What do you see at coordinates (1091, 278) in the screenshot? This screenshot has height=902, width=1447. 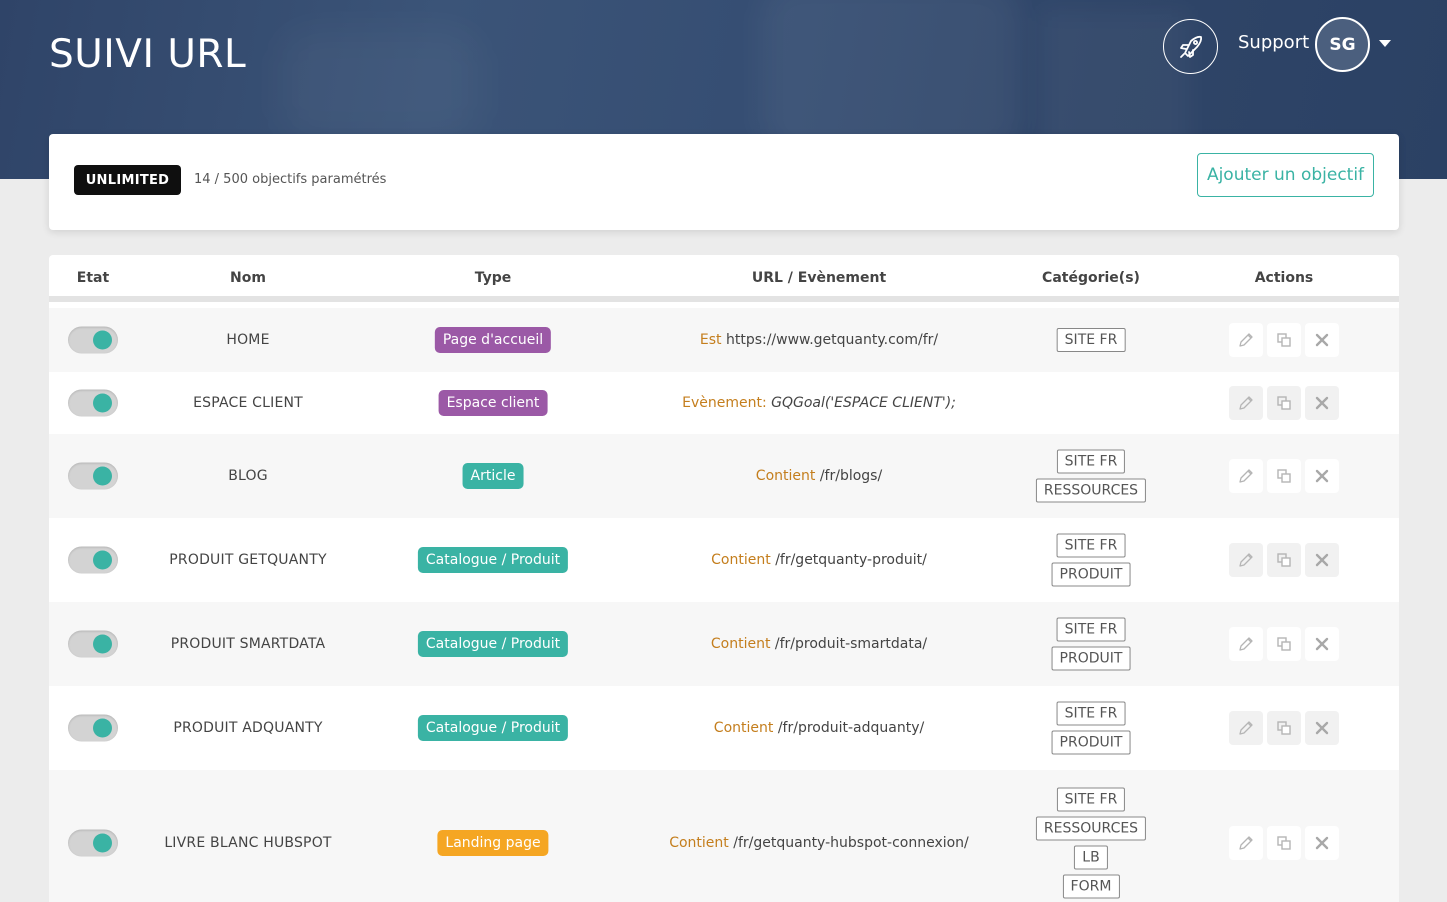 I see `col-categories-header: Catégorie(s)` at bounding box center [1091, 278].